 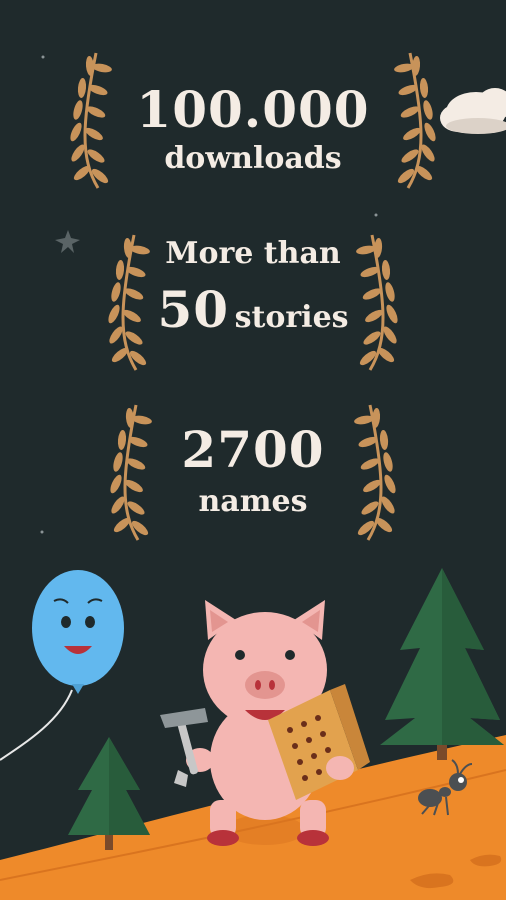 What do you see at coordinates (291, 317) in the screenshot?
I see `award-stories-label: stories` at bounding box center [291, 317].